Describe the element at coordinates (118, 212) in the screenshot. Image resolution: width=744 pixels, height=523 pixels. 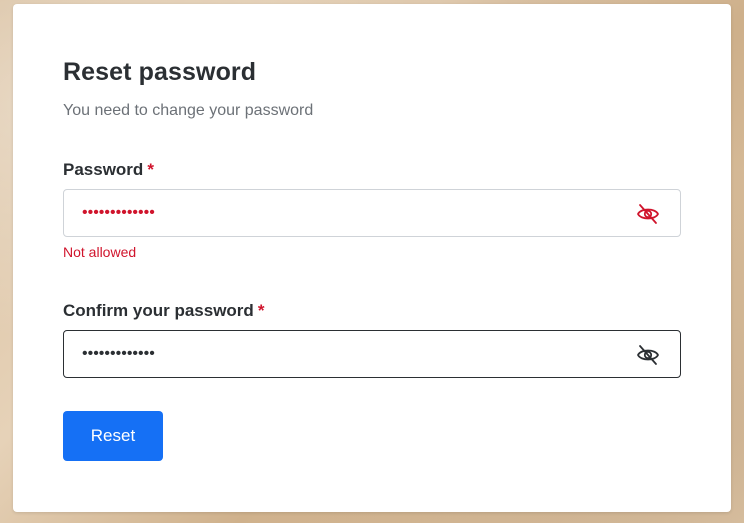
I see `password-value: •••••••••••••` at that location.